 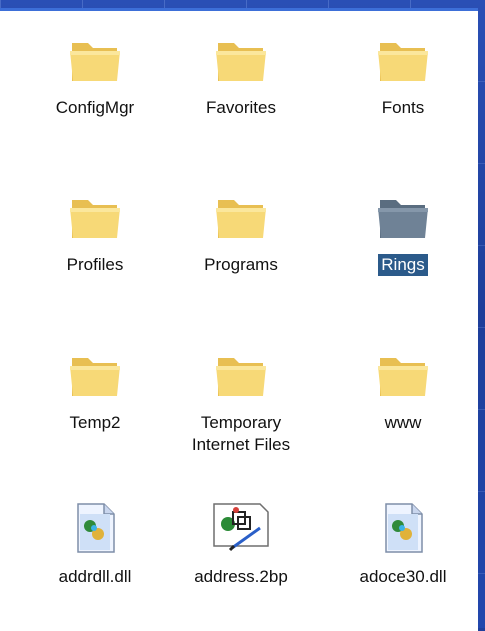 I want to click on item-label: Favorites, so click(x=241, y=107).